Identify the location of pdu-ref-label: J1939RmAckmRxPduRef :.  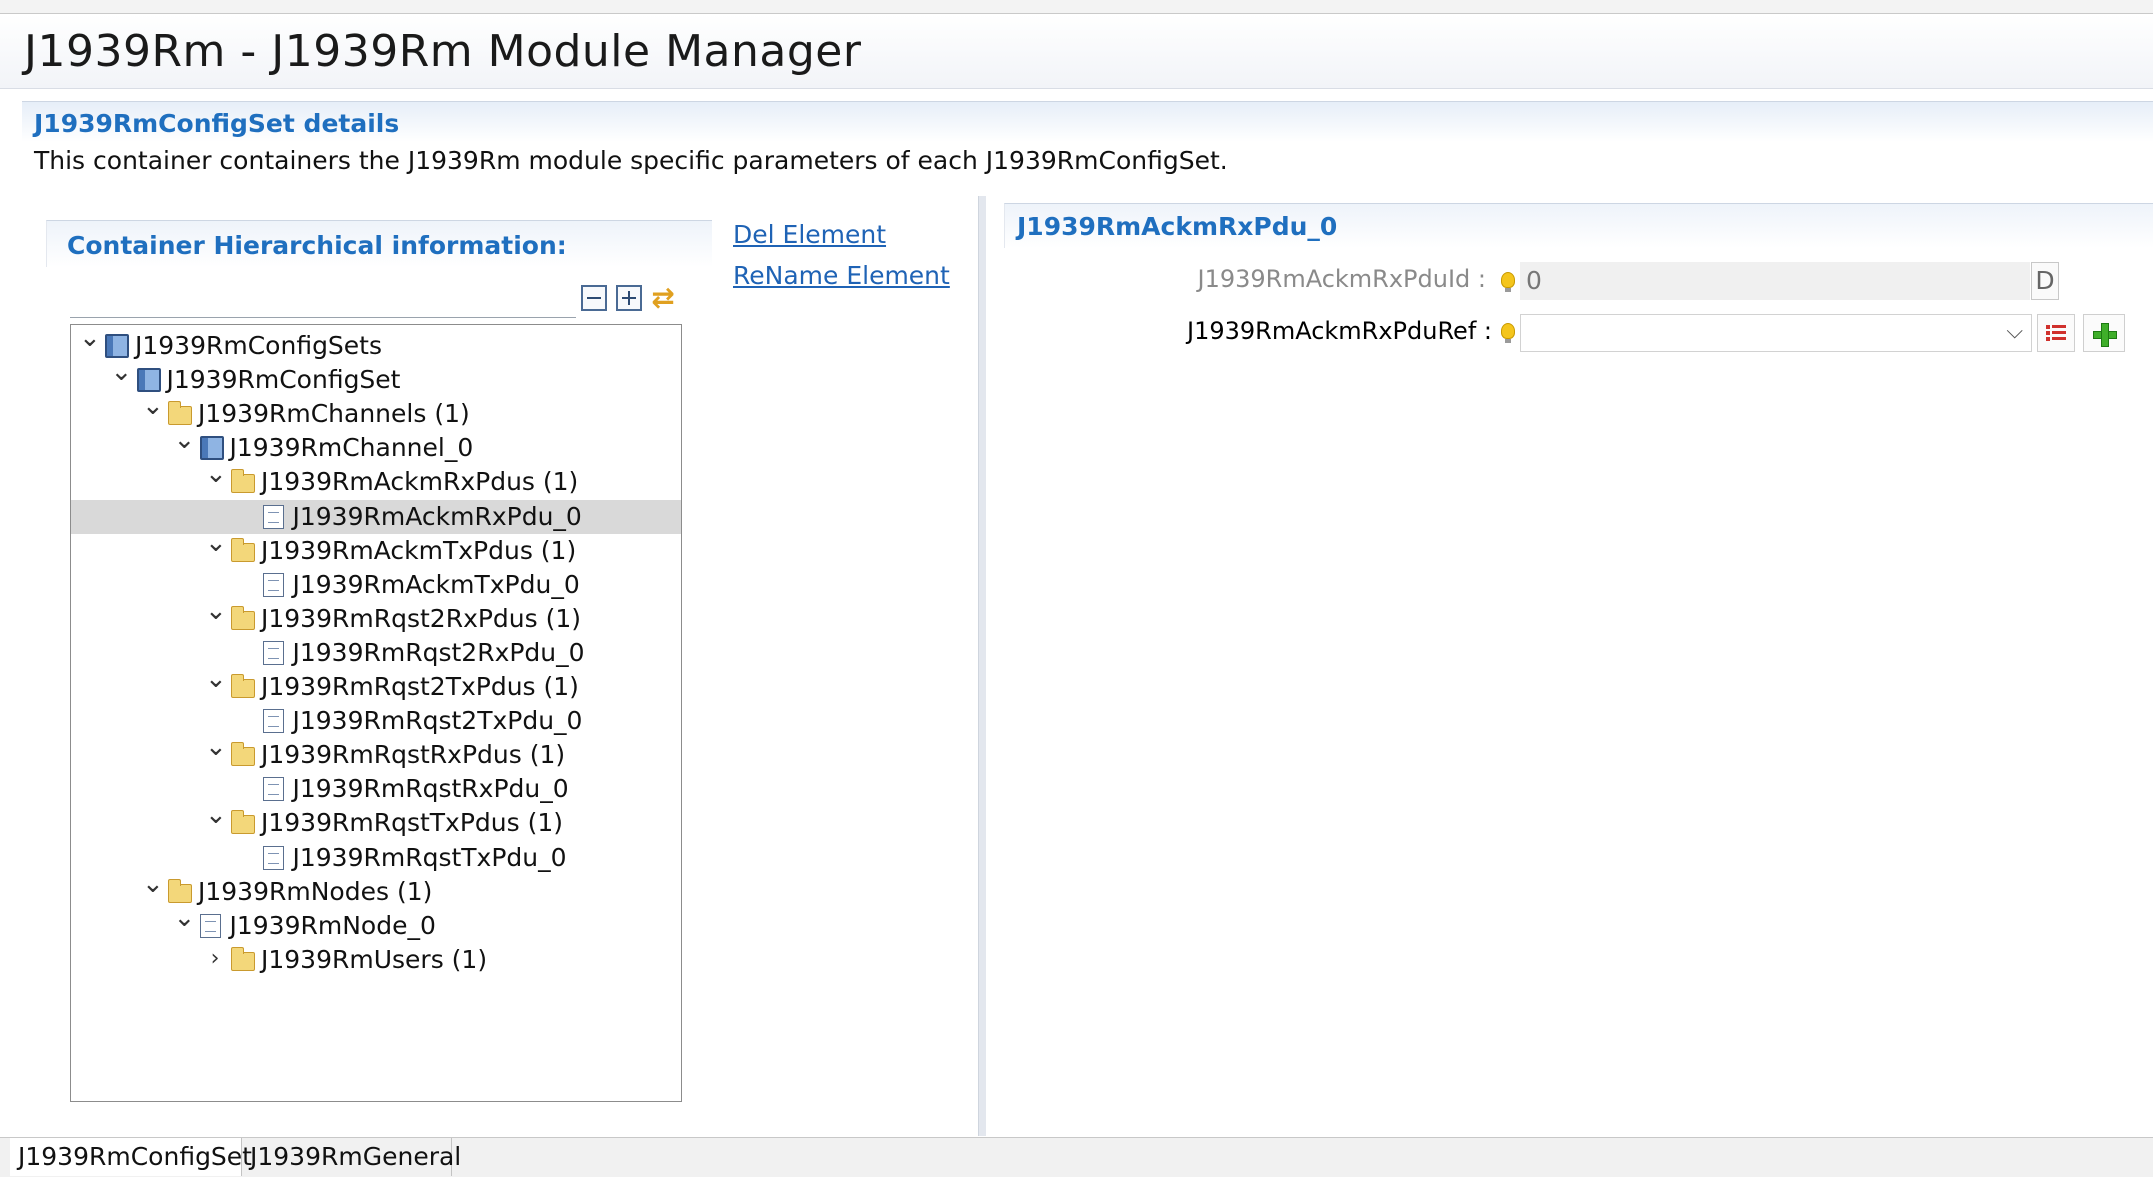
(1339, 331).